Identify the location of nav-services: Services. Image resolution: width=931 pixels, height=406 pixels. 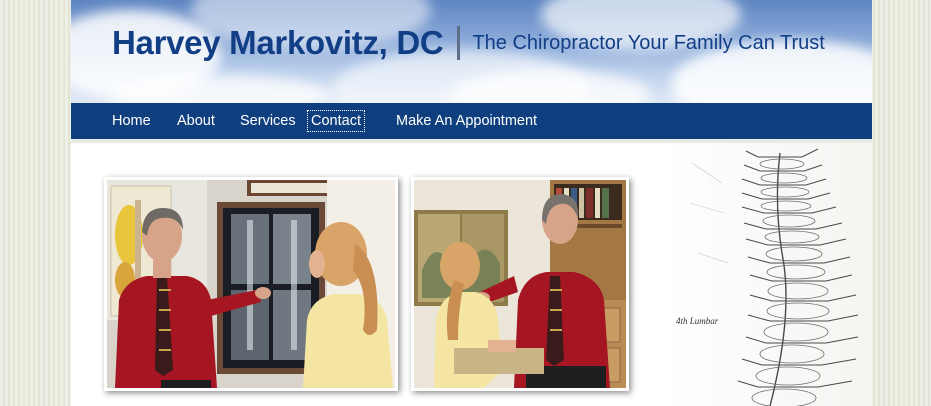
(268, 121).